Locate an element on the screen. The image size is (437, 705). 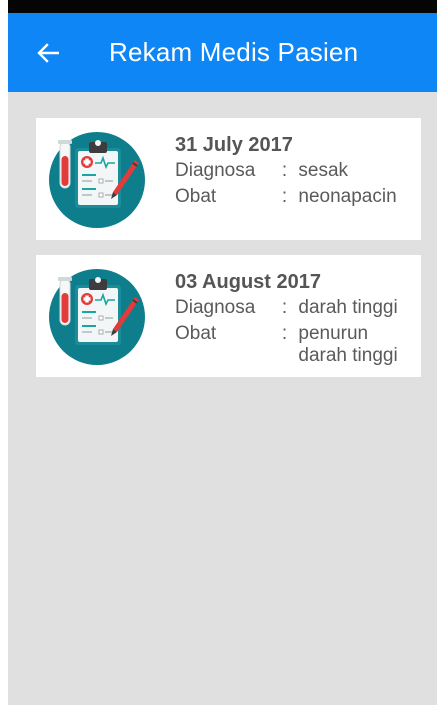
diagnosa-row: Diagnosa : sesak is located at coordinates (295, 171).